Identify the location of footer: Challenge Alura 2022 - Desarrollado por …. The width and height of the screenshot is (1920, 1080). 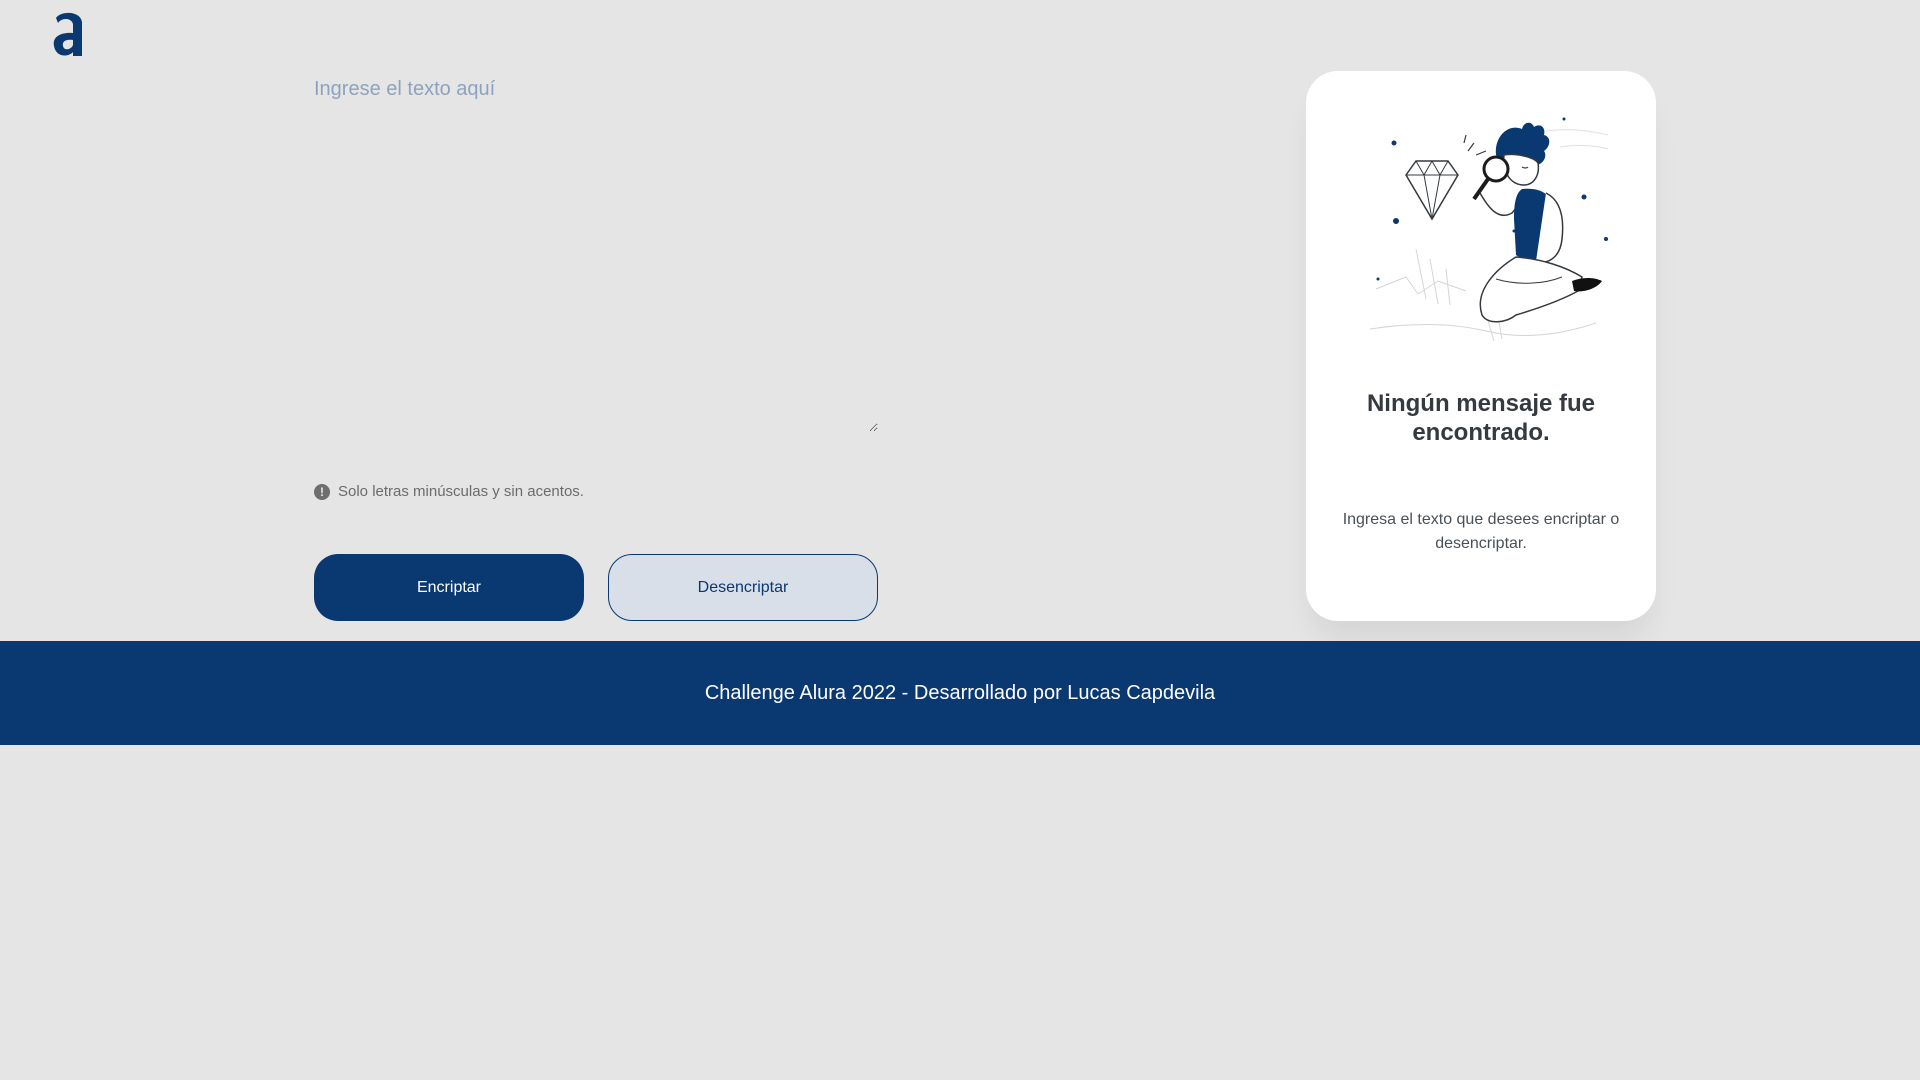
(960, 693).